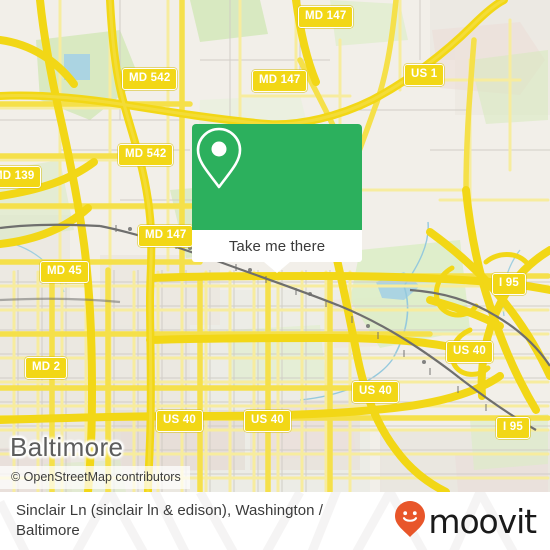 The image size is (550, 550). I want to click on city-label: Baltimore, so click(67, 447).